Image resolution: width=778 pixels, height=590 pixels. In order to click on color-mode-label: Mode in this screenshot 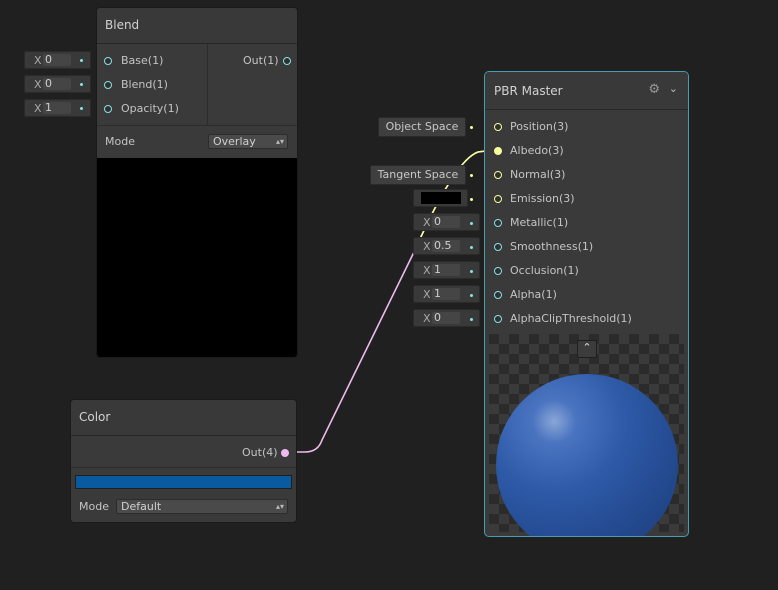, I will do `click(94, 506)`.